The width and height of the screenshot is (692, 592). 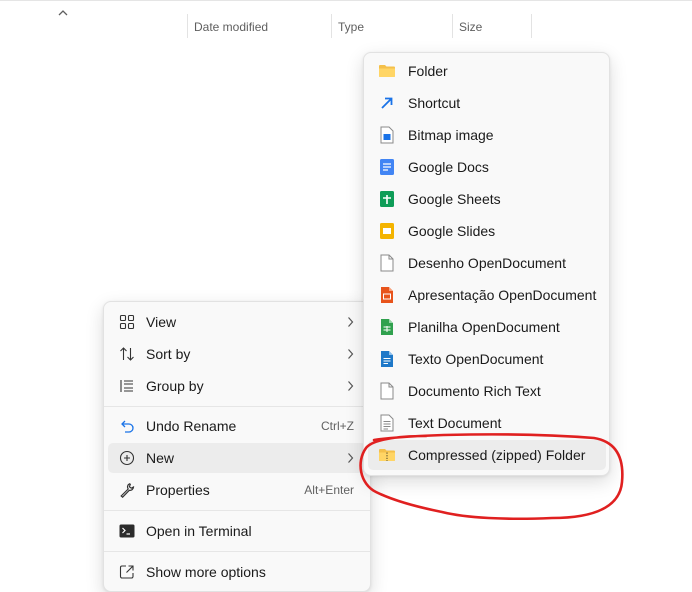 I want to click on menu-item-view: View, so click(x=237, y=322).